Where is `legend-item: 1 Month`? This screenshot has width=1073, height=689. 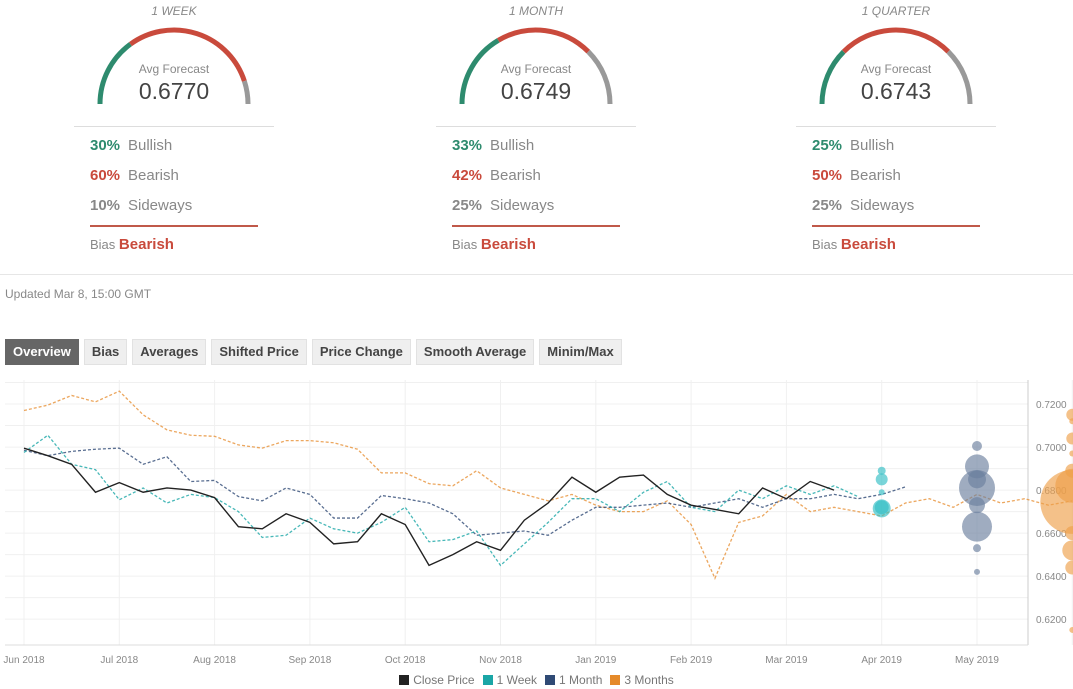 legend-item: 1 Month is located at coordinates (573, 680).